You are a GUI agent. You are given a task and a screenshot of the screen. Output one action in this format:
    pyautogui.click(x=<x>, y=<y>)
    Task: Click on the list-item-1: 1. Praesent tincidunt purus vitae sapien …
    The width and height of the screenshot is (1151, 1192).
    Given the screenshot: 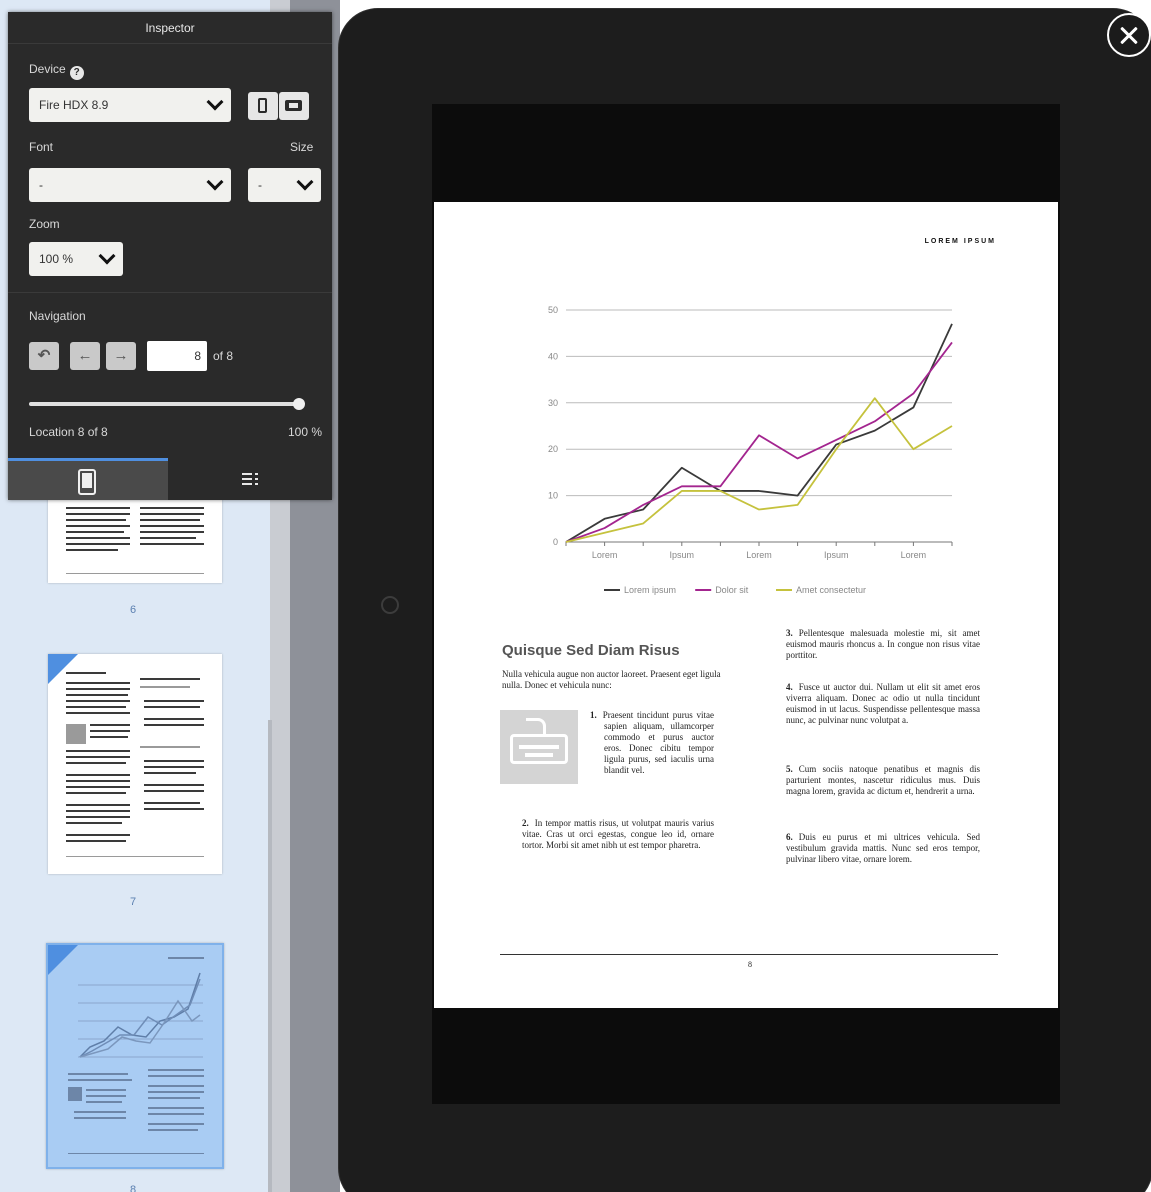 What is the action you would take?
    pyautogui.click(x=652, y=743)
    